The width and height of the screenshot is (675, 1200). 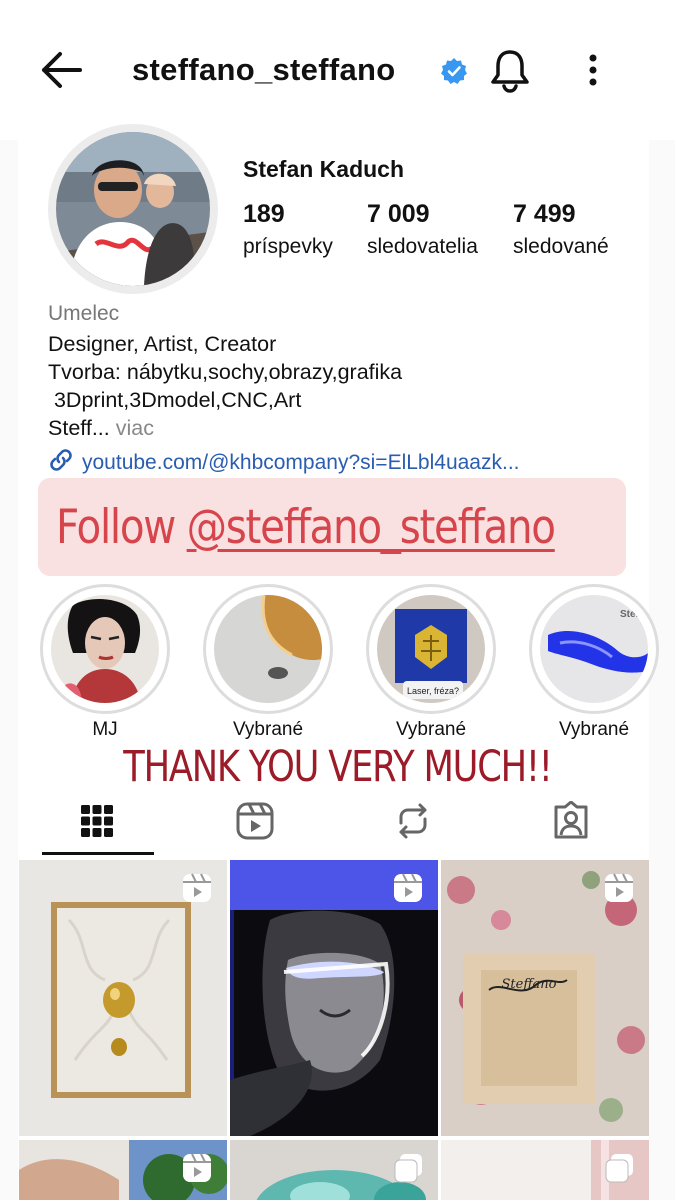 I want to click on tagged-icon, so click(x=571, y=823).